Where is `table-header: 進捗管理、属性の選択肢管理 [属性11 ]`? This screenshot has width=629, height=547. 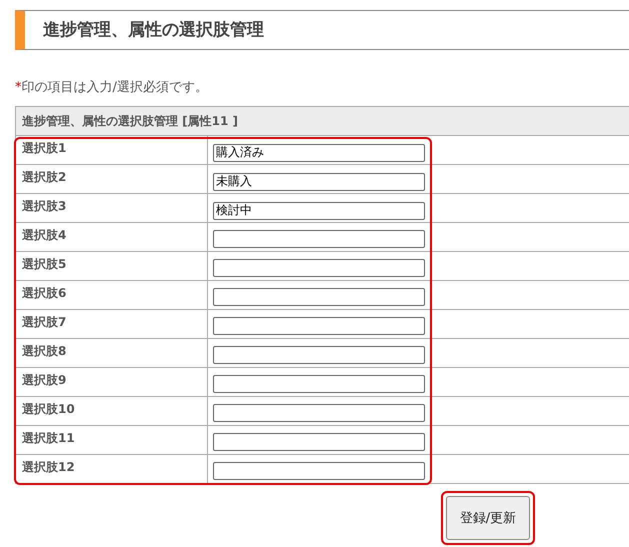 table-header: 進捗管理、属性の選択肢管理 [属性11 ] is located at coordinates (322, 121).